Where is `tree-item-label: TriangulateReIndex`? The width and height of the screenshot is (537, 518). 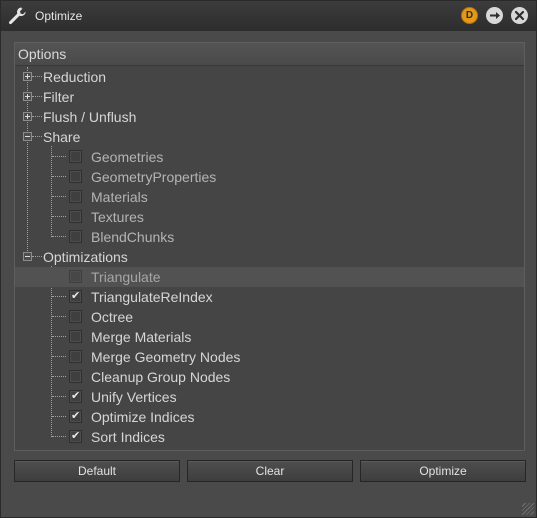 tree-item-label: TriangulateReIndex is located at coordinates (152, 297).